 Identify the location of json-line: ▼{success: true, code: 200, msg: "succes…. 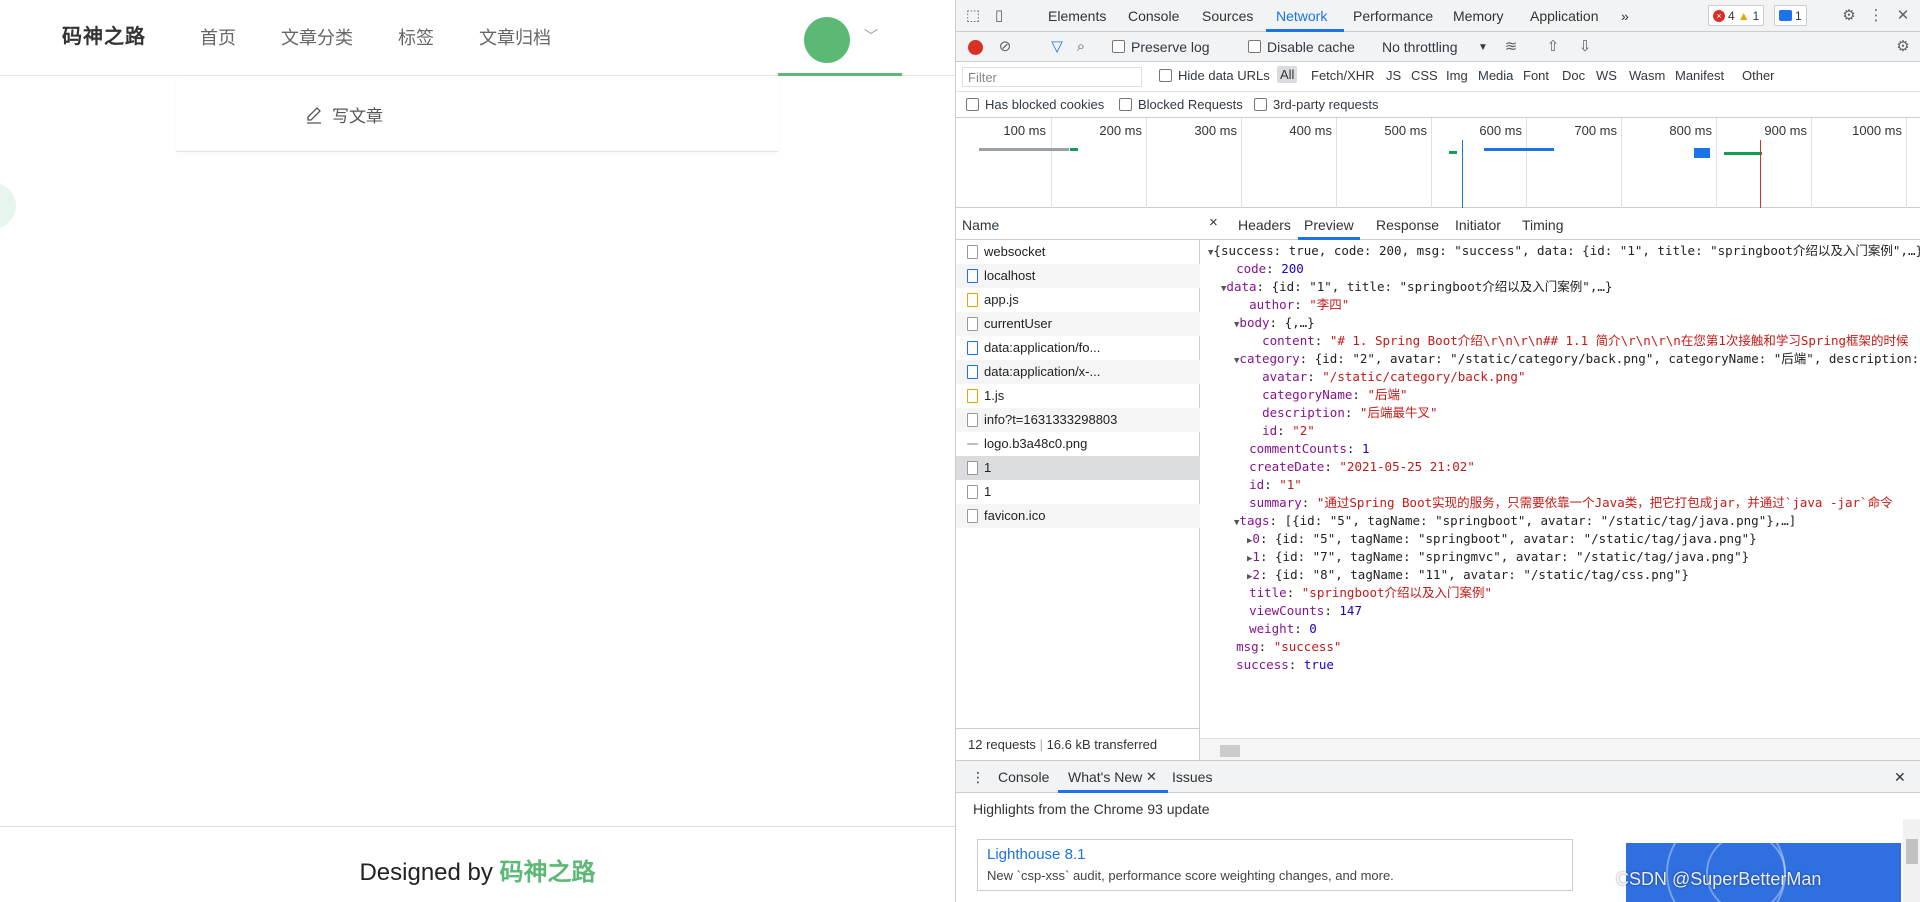
(1564, 251).